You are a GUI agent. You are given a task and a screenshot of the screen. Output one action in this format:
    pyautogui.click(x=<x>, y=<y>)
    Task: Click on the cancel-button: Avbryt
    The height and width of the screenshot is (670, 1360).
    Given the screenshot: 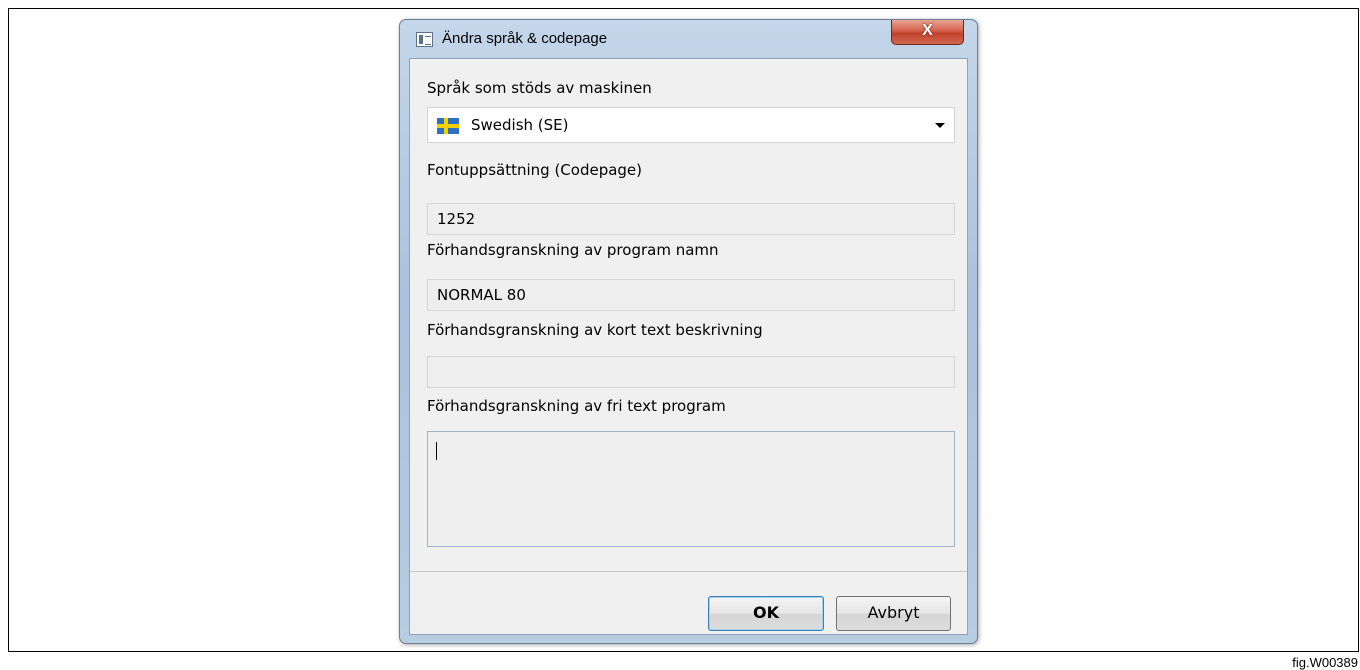 What is the action you would take?
    pyautogui.click(x=893, y=613)
    